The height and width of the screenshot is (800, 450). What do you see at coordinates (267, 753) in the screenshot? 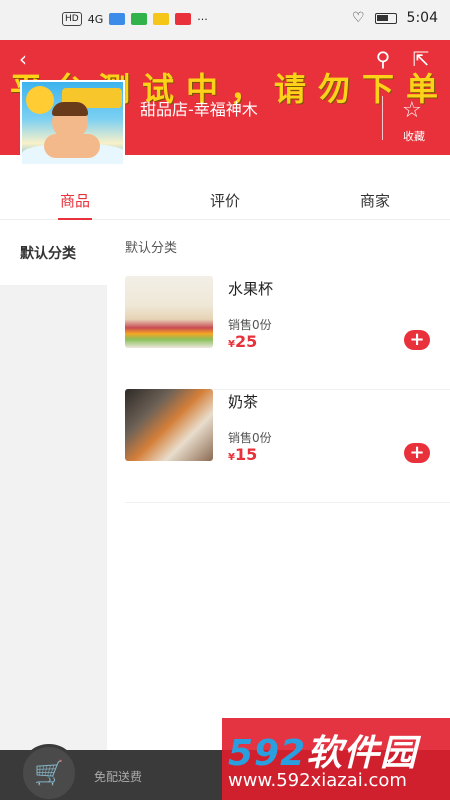
I see `watermark-number: 592` at bounding box center [267, 753].